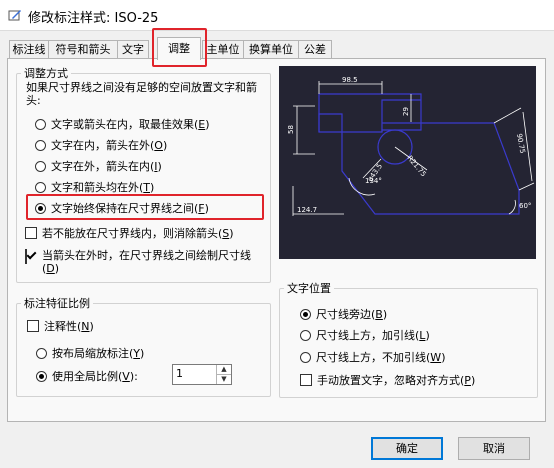  I want to click on tab-tolerances: 公差, so click(315, 49).